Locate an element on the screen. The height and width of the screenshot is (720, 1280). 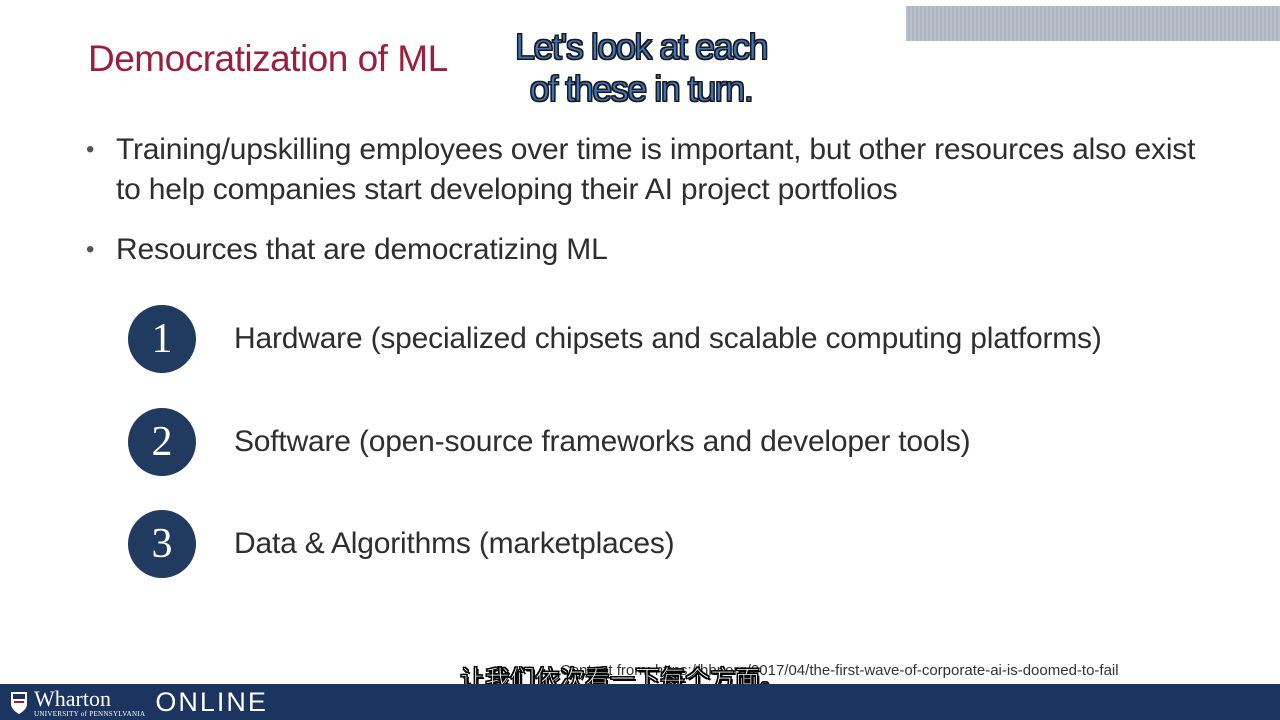
resource-label: Data & Algorithms (marketplaces) is located at coordinates (454, 543).